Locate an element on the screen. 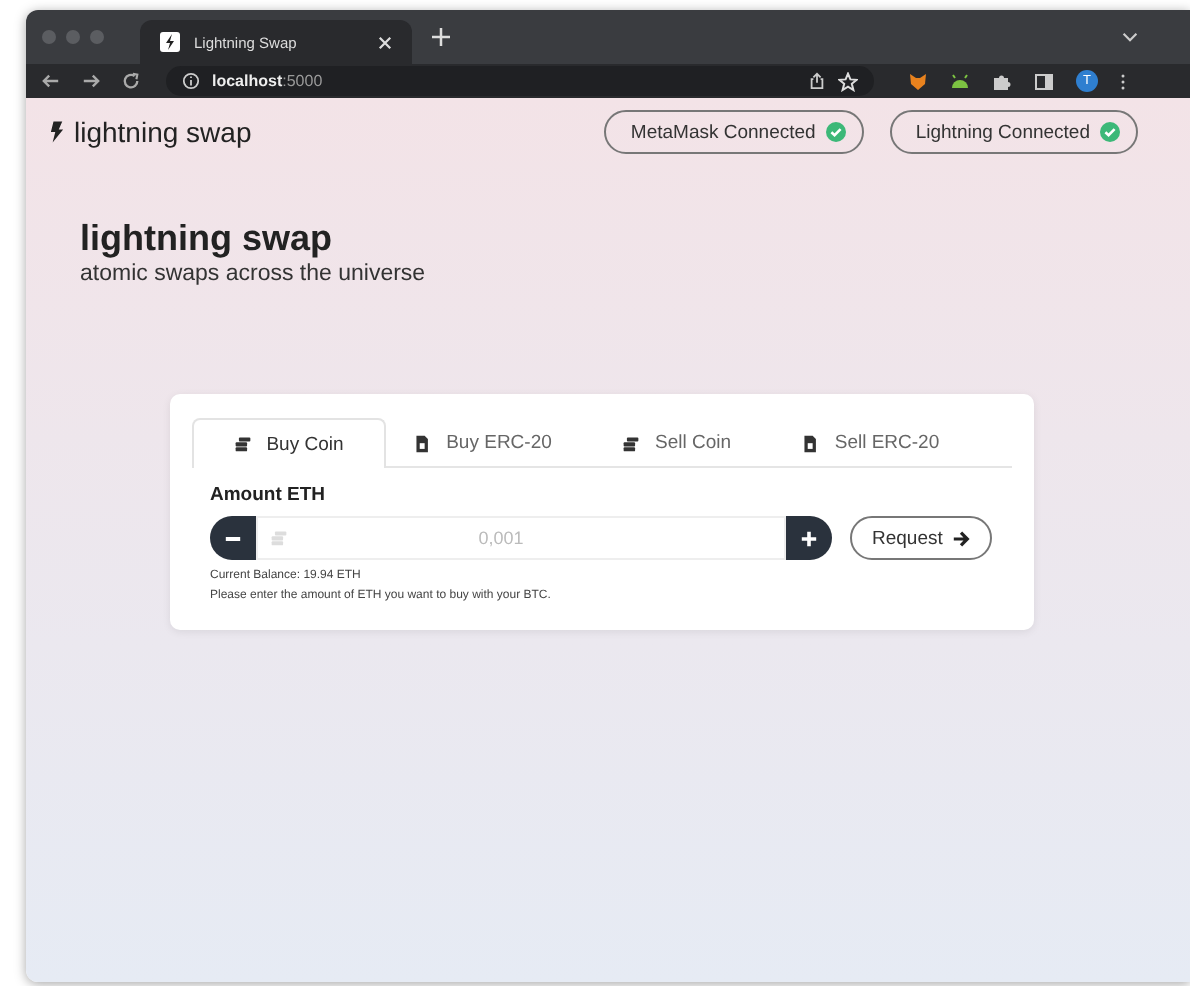 The width and height of the screenshot is (1190, 986). status-pill: MetaMask Connected is located at coordinates (734, 132).